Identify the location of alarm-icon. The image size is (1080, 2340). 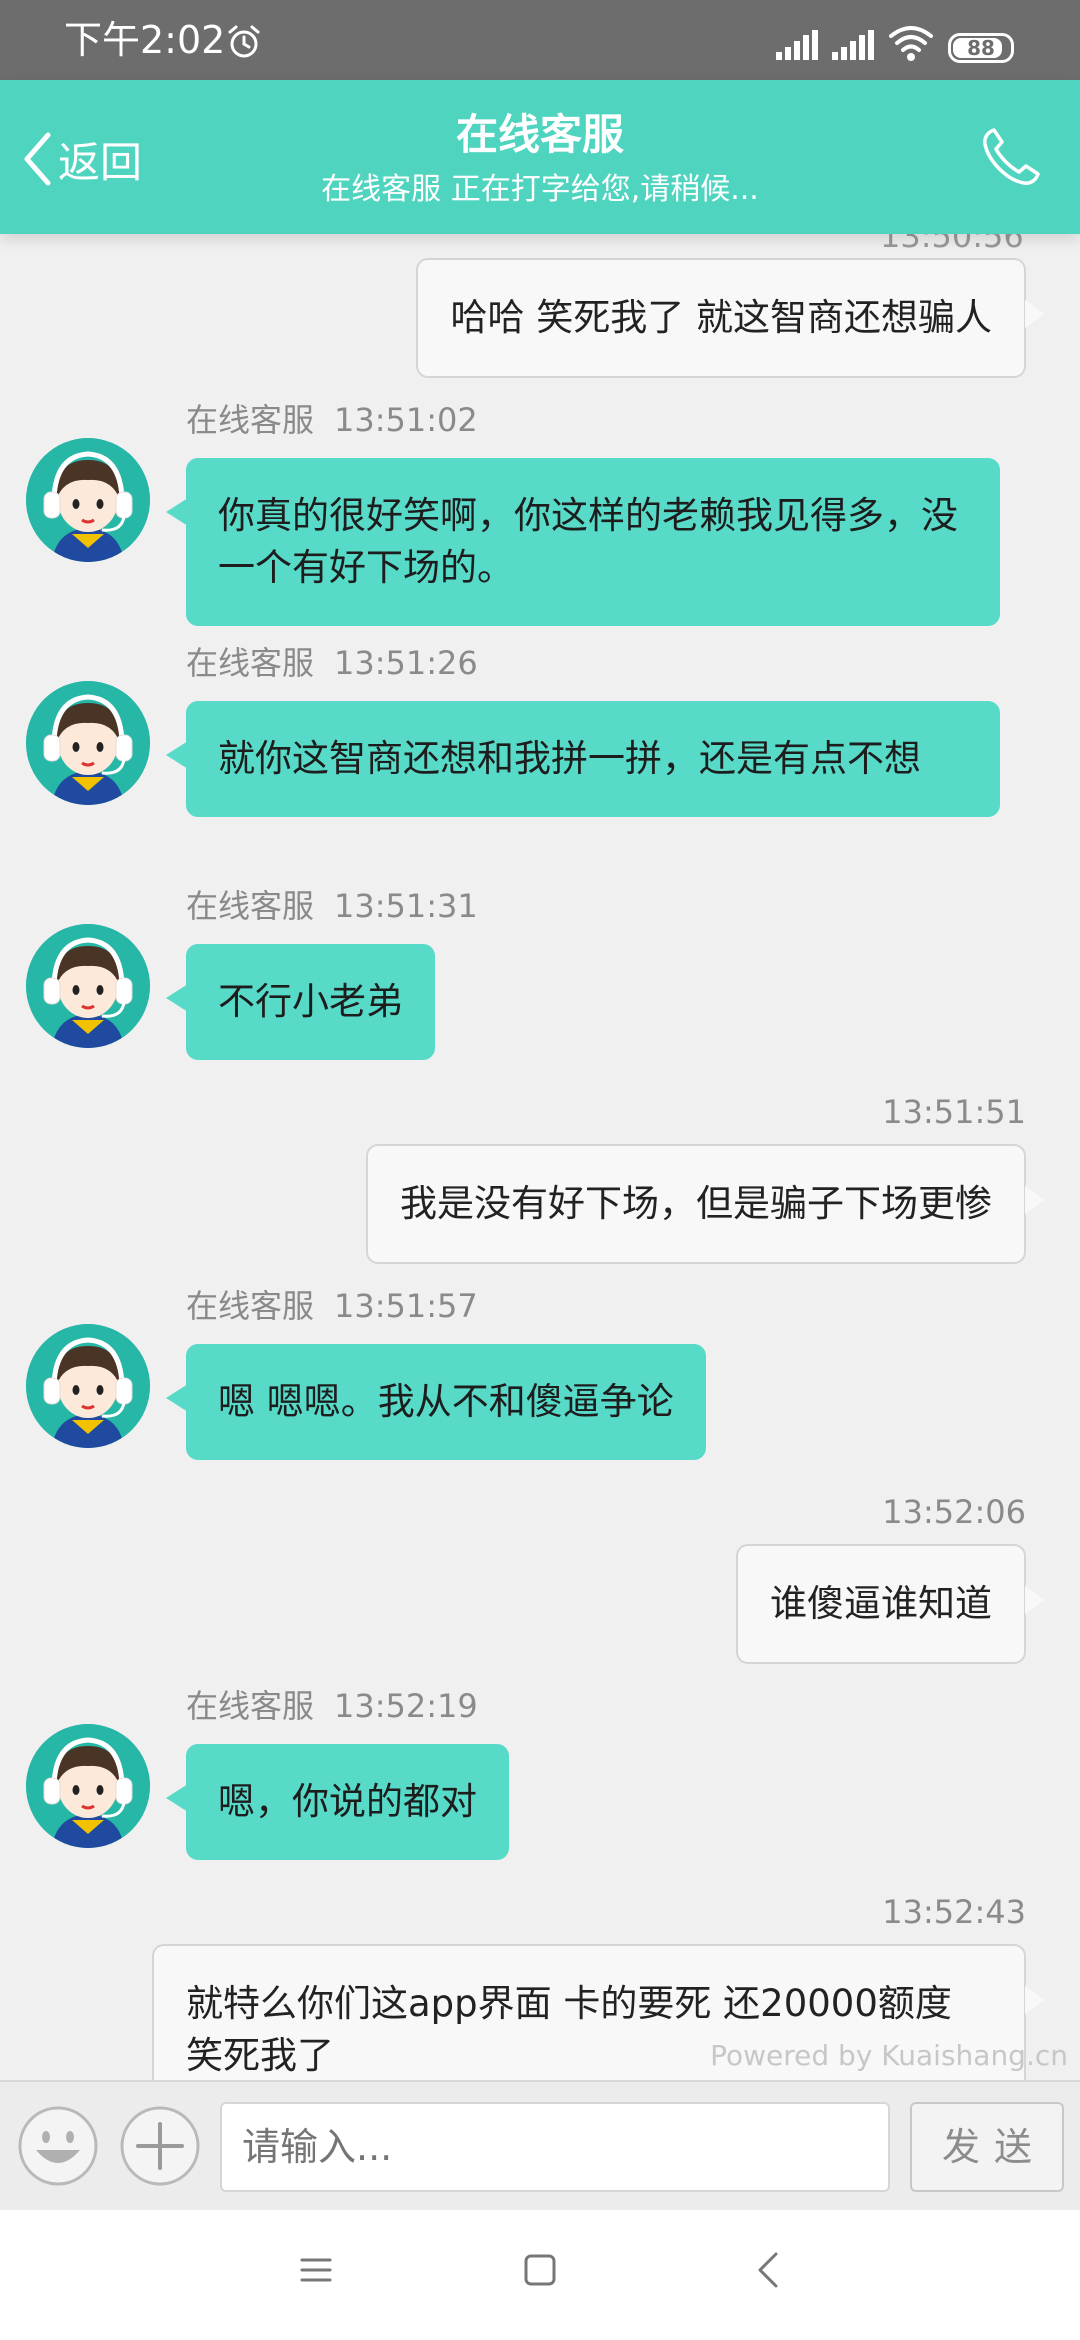
(244, 41).